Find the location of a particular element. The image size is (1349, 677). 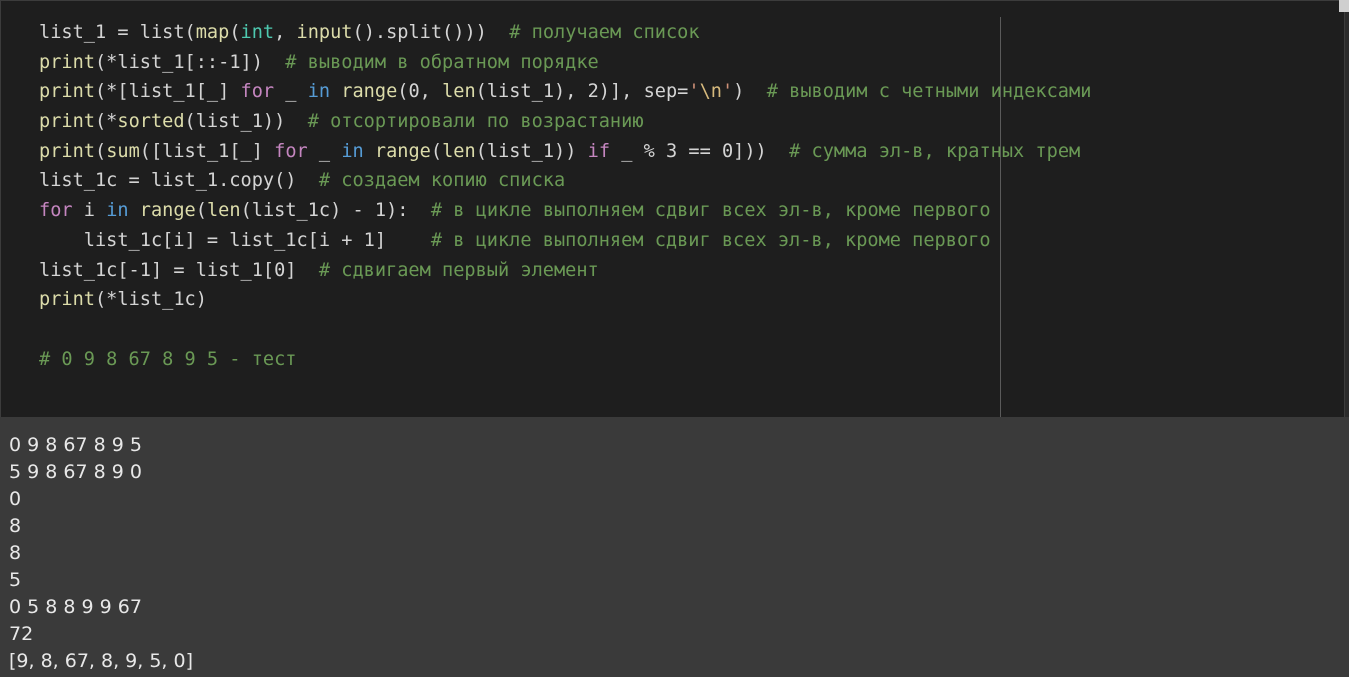

code-token: ) is located at coordinates (750, 92).